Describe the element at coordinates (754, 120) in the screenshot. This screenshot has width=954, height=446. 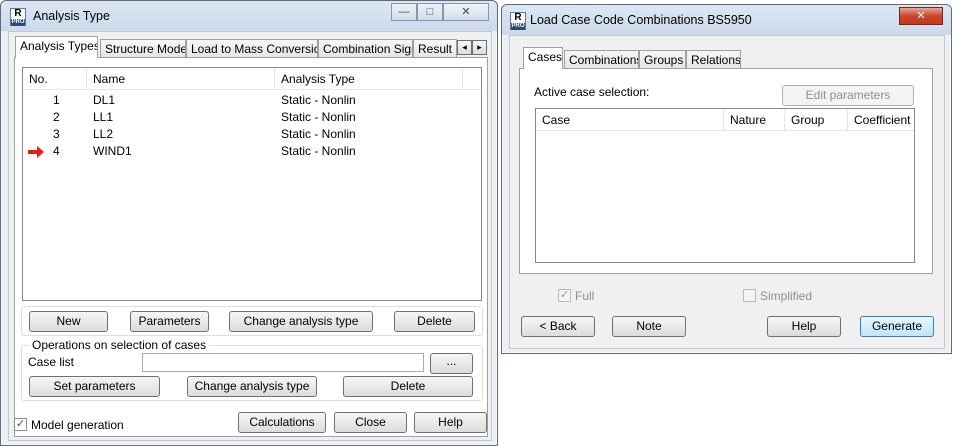
I see `column-header-nature: Nature` at that location.